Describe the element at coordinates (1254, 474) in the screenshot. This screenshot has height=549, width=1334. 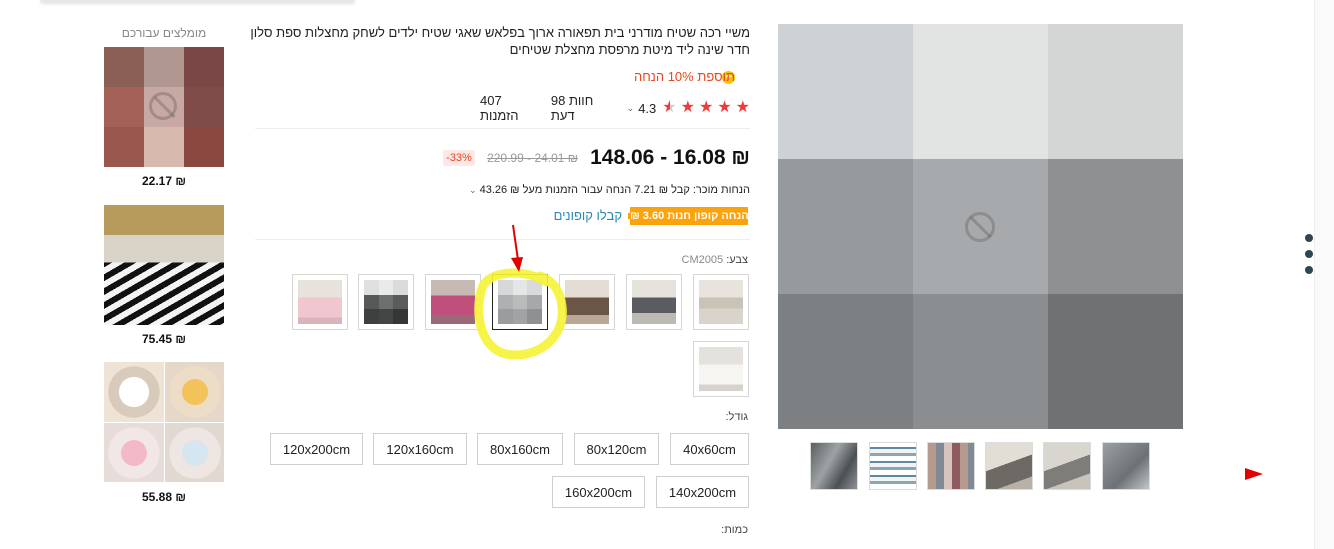
I see `play-arrow-icon` at that location.